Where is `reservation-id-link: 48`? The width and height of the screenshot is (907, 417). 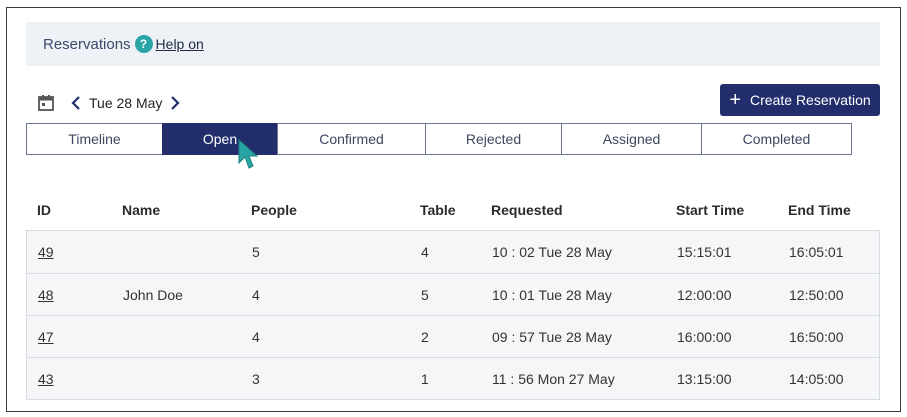
reservation-id-link: 48 is located at coordinates (46, 294).